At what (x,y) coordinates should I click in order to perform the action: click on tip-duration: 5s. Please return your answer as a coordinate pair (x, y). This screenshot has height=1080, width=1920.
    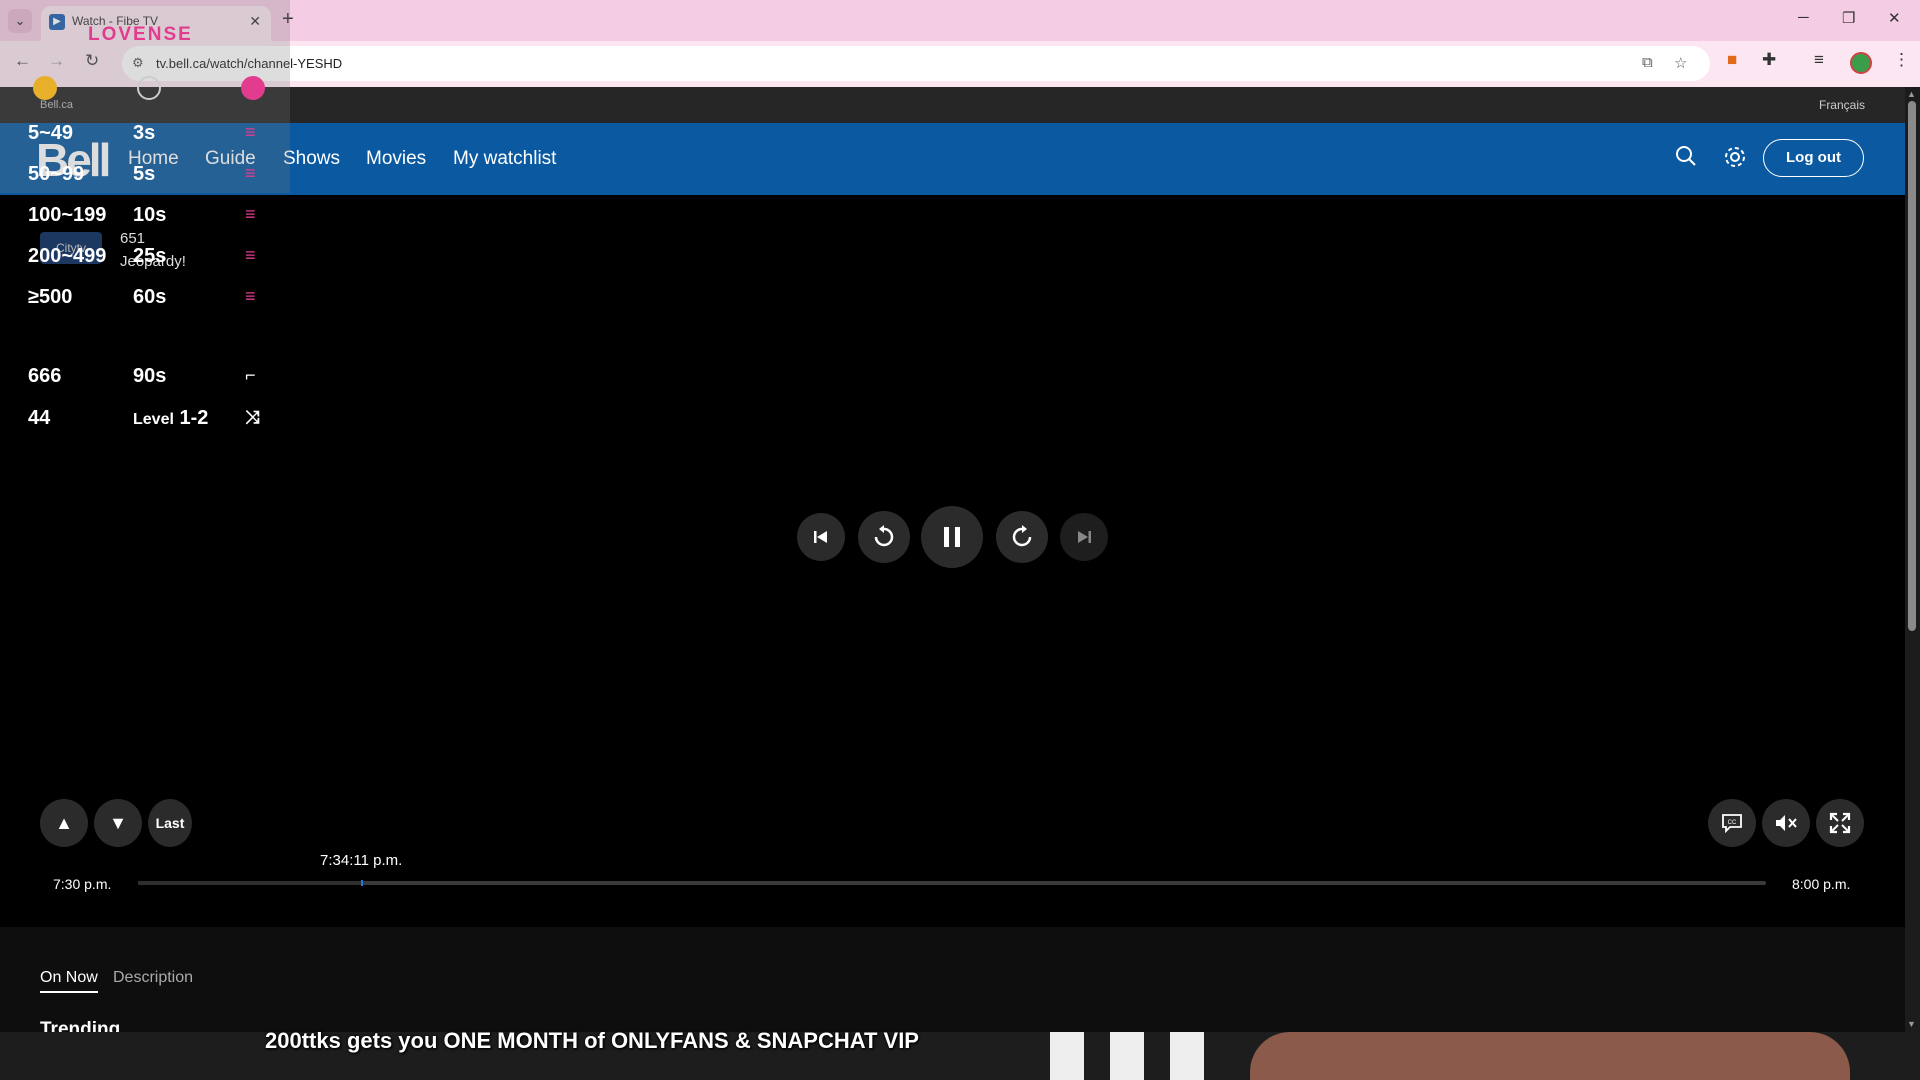
    Looking at the image, I should click on (144, 174).